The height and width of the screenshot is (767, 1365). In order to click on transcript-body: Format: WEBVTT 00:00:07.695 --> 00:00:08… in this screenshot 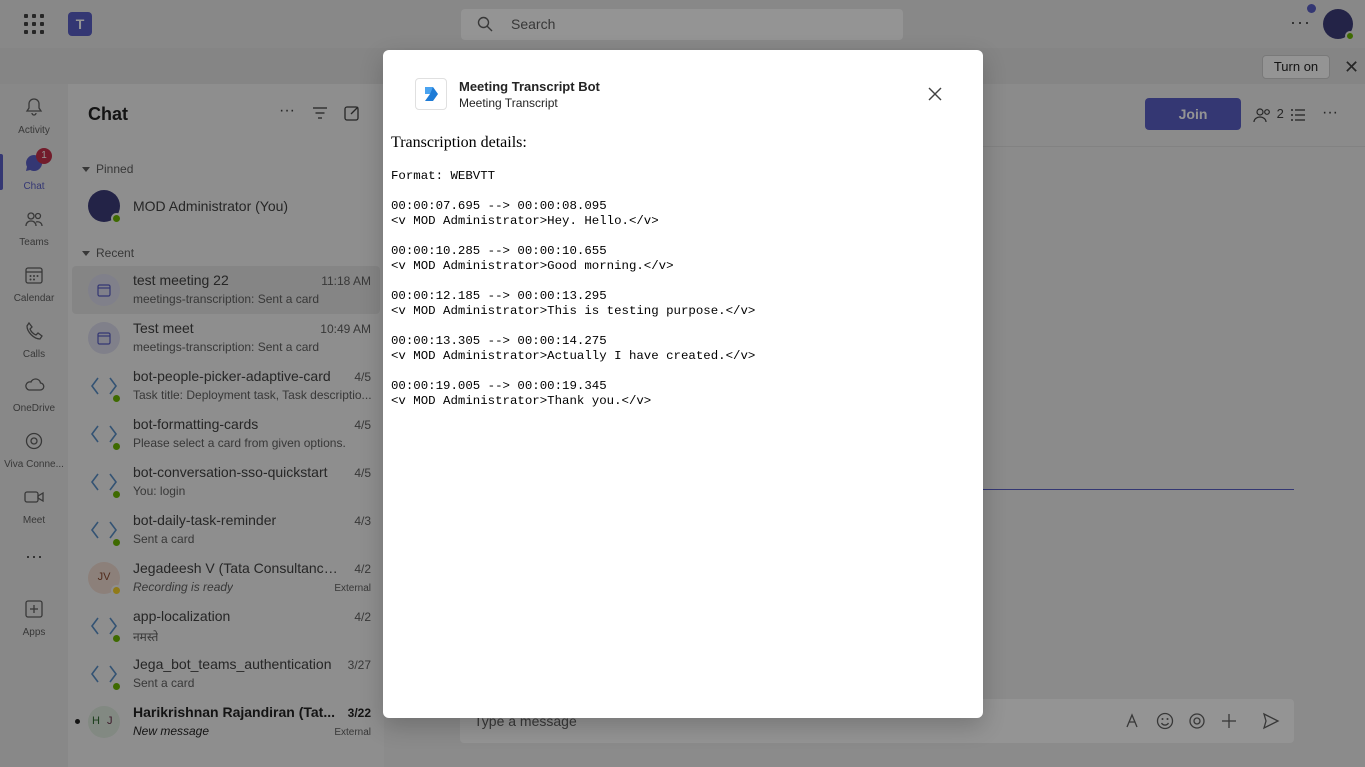, I will do `click(573, 288)`.